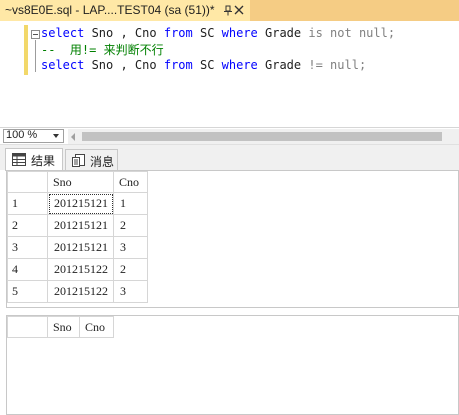  Describe the element at coordinates (110, 10) in the screenshot. I see `document-tab-title: ~vs8E0E.sql - LAP....TEST04 (sa (51))*` at that location.